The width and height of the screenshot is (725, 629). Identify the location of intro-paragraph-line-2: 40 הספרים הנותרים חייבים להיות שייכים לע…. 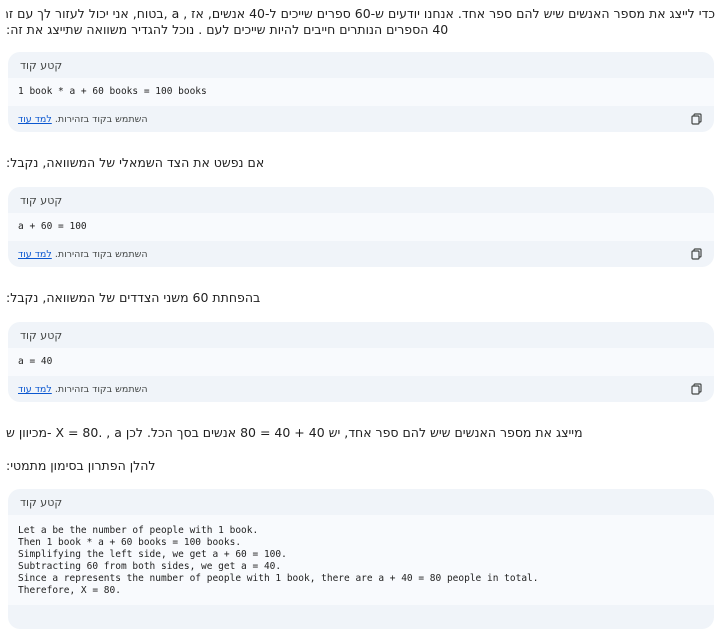
(227, 29).